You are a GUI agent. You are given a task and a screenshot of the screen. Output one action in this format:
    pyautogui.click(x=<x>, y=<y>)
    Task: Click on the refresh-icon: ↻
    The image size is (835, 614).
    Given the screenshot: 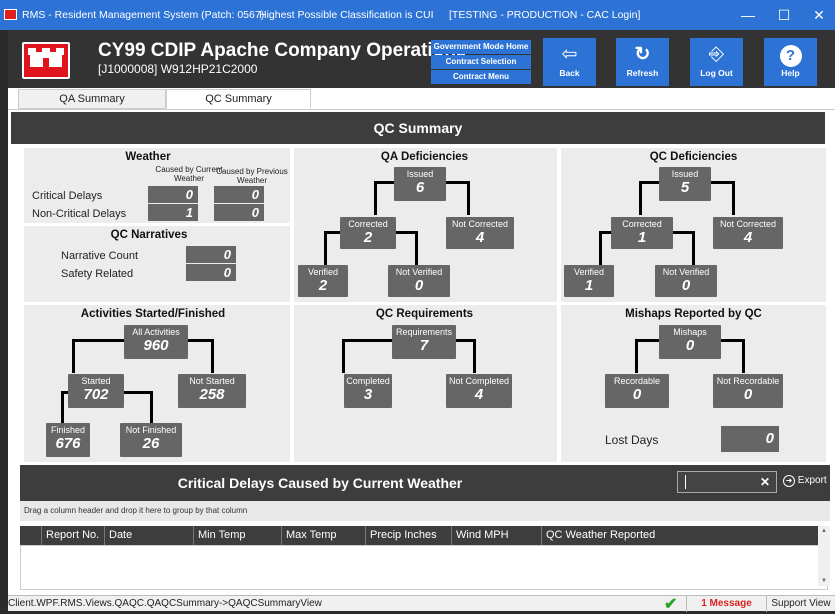 What is the action you would take?
    pyautogui.click(x=642, y=54)
    